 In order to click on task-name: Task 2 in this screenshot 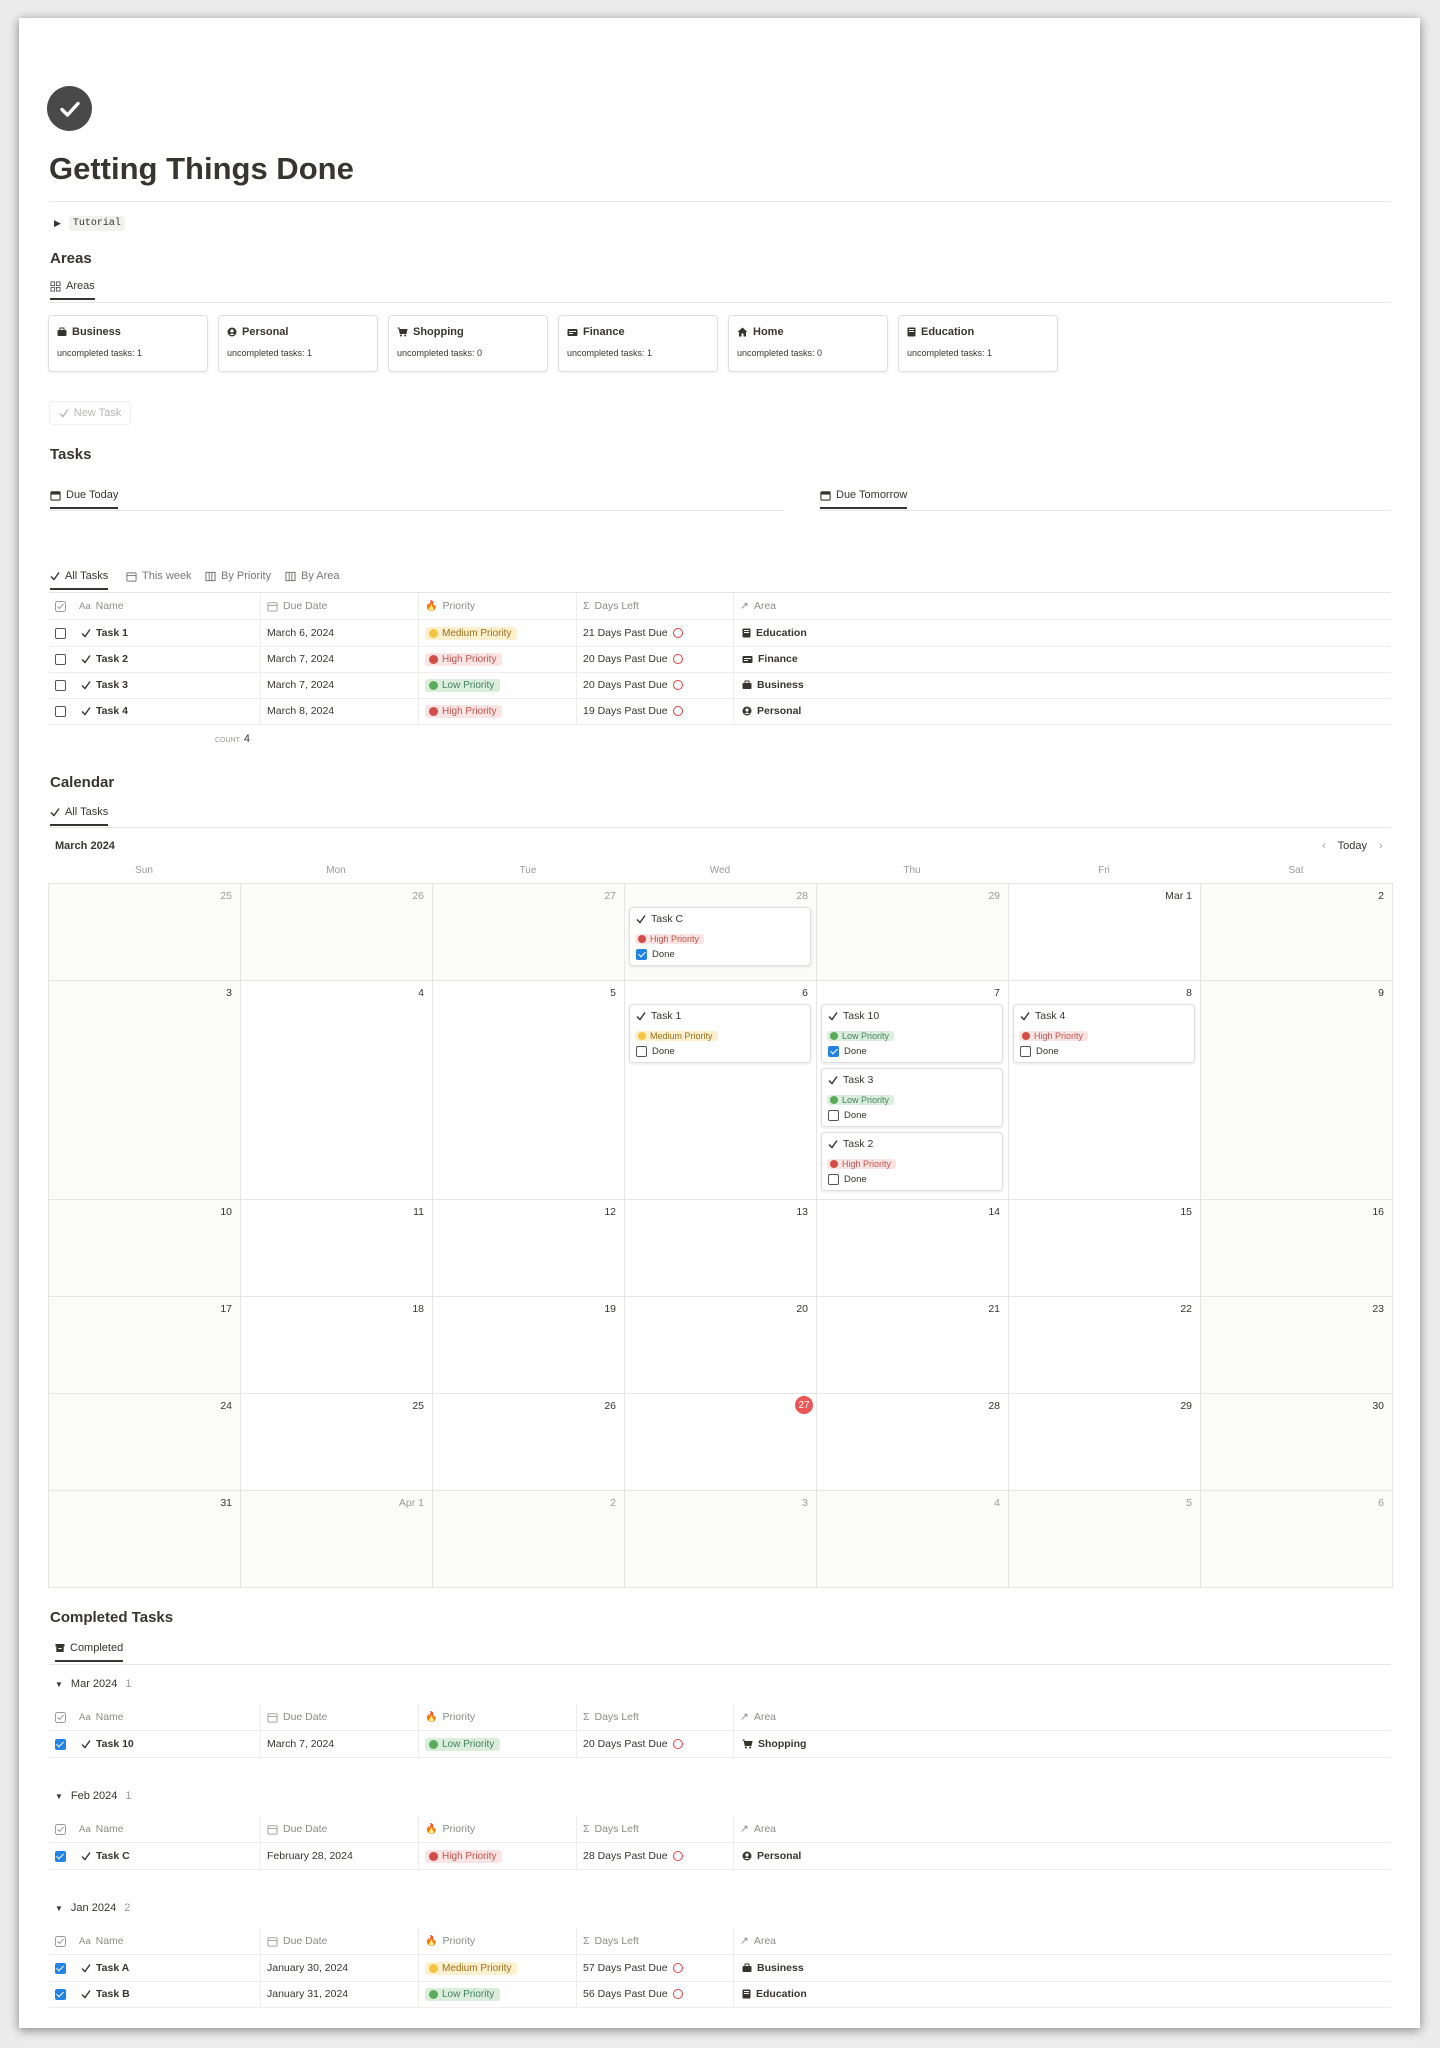, I will do `click(112, 659)`.